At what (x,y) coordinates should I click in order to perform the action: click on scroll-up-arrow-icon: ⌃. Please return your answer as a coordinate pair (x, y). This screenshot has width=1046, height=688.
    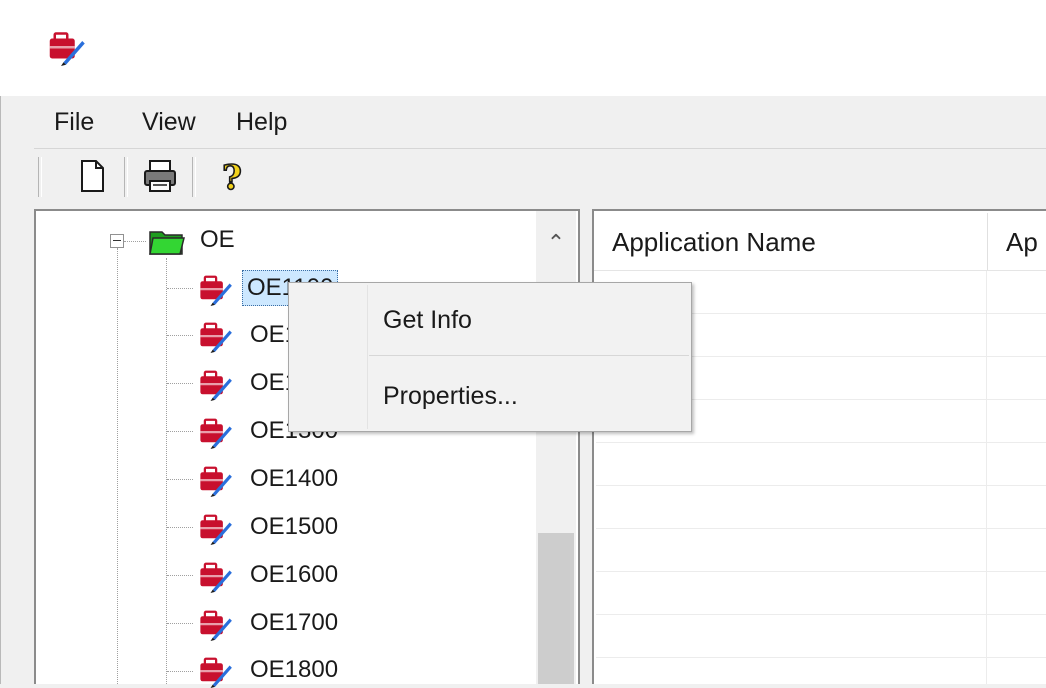
    Looking at the image, I should click on (556, 243).